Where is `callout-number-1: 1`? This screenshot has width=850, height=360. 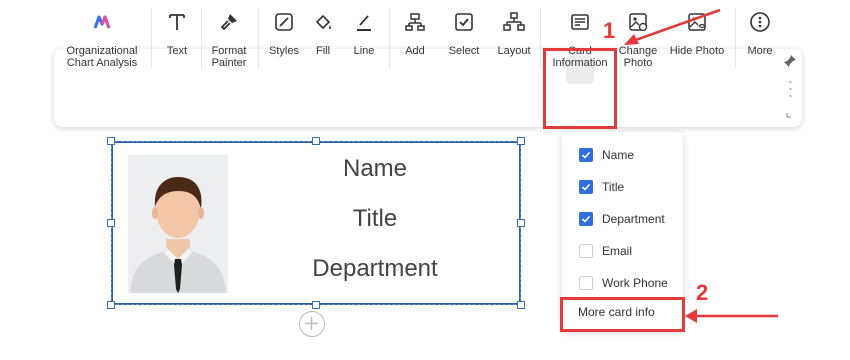 callout-number-1: 1 is located at coordinates (609, 30).